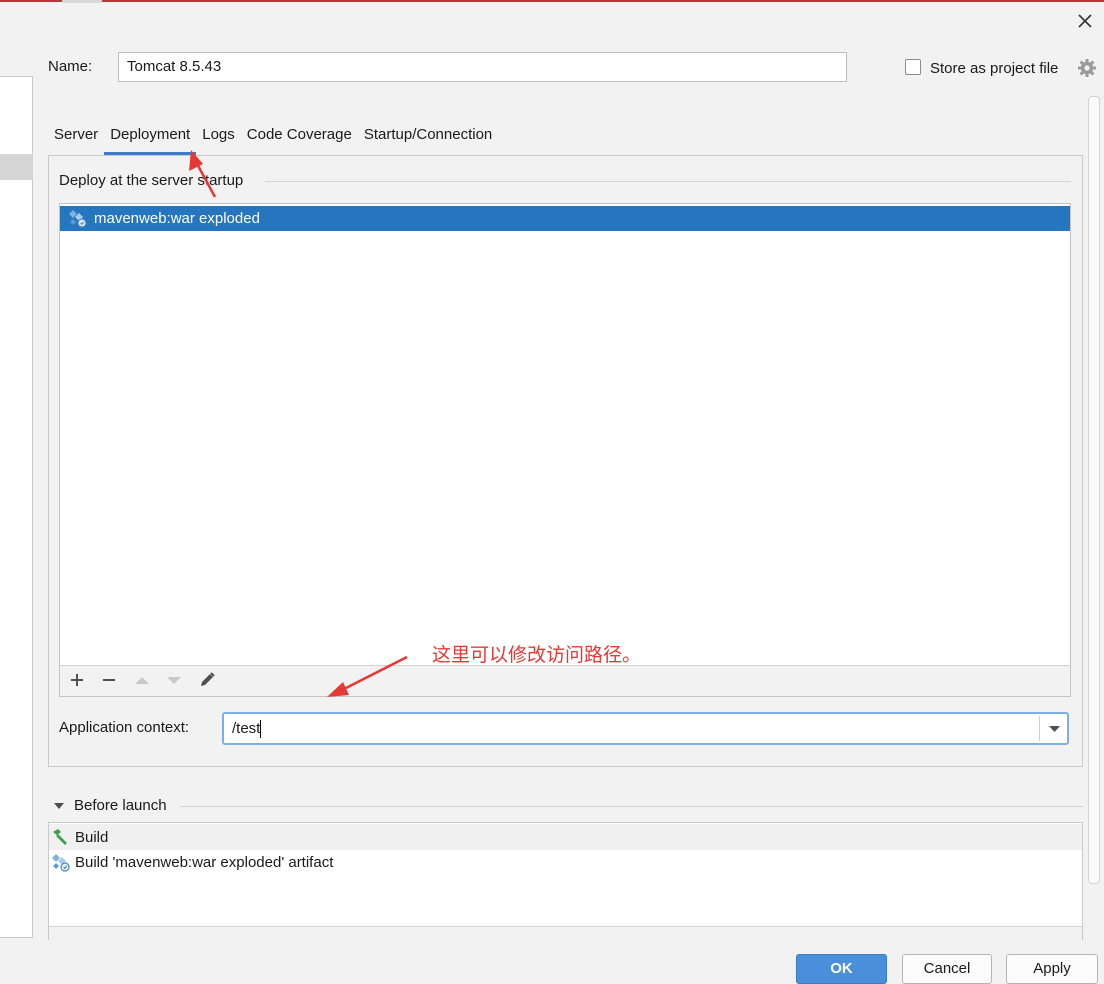 The width and height of the screenshot is (1104, 984). What do you see at coordinates (260, 729) in the screenshot?
I see `text-caret` at bounding box center [260, 729].